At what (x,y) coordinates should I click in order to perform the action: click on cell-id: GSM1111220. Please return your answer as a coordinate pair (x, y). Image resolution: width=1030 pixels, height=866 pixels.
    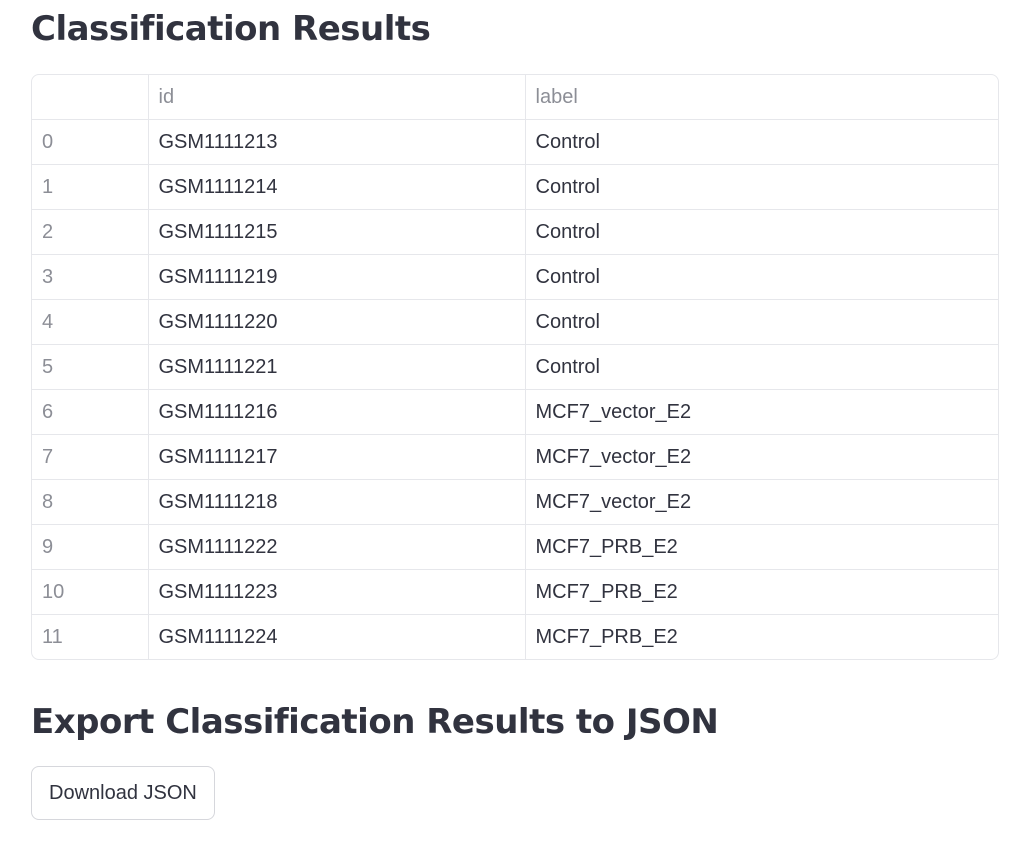
    Looking at the image, I should click on (337, 322).